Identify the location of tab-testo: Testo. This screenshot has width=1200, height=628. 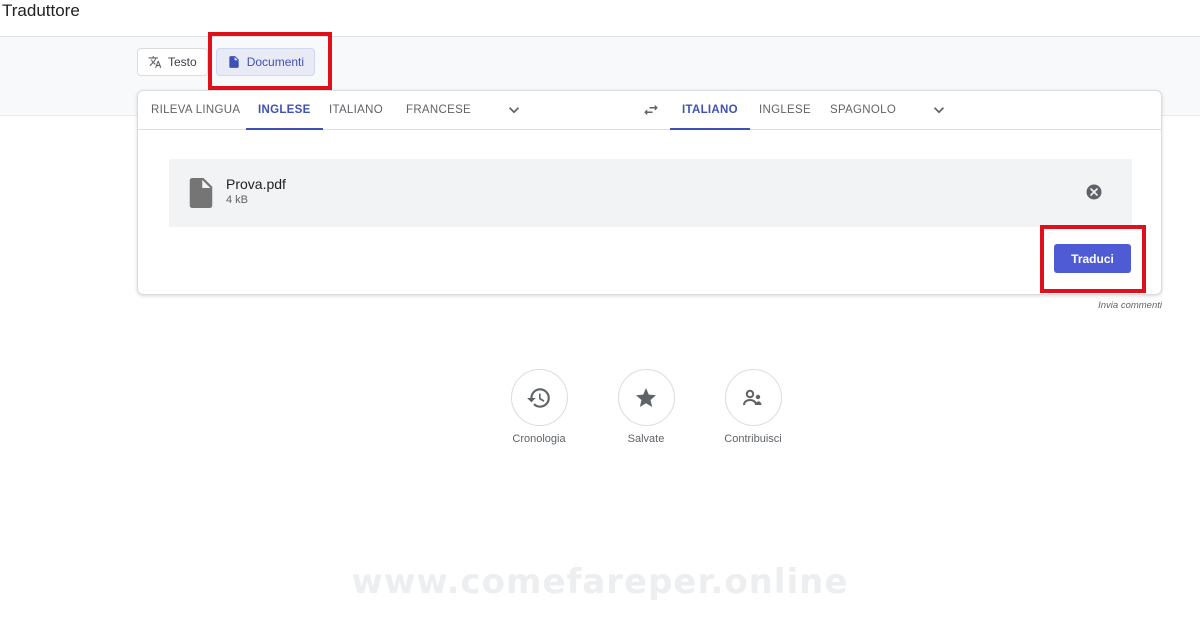
(172, 62).